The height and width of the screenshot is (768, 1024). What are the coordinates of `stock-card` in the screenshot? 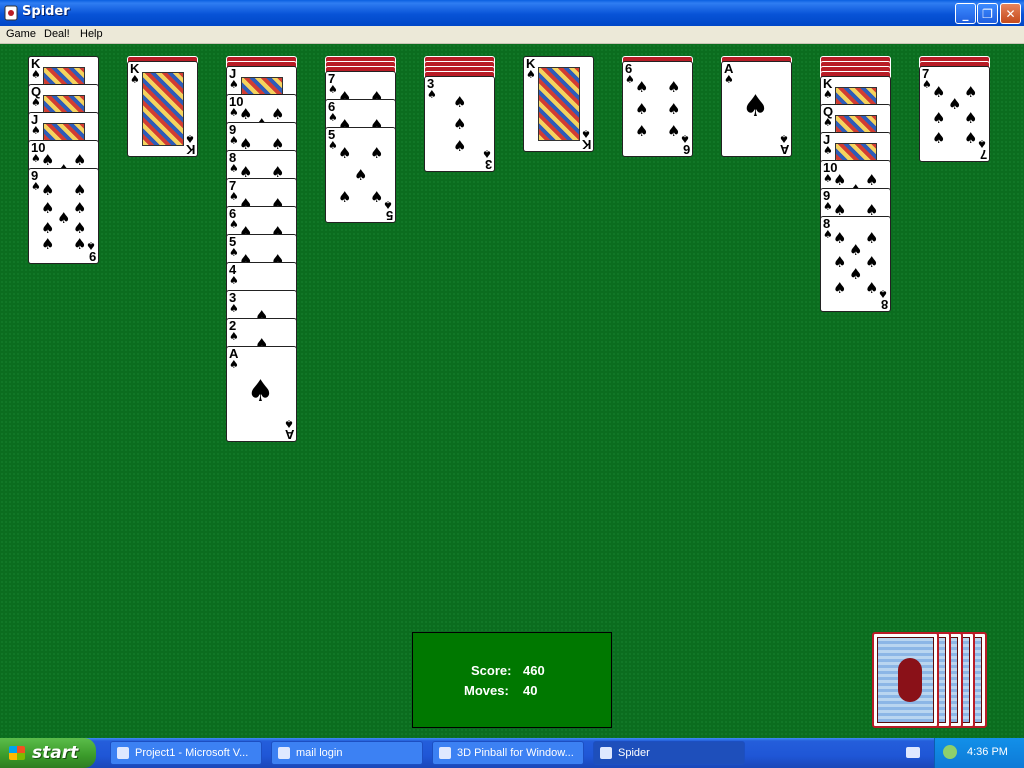 It's located at (905, 680).